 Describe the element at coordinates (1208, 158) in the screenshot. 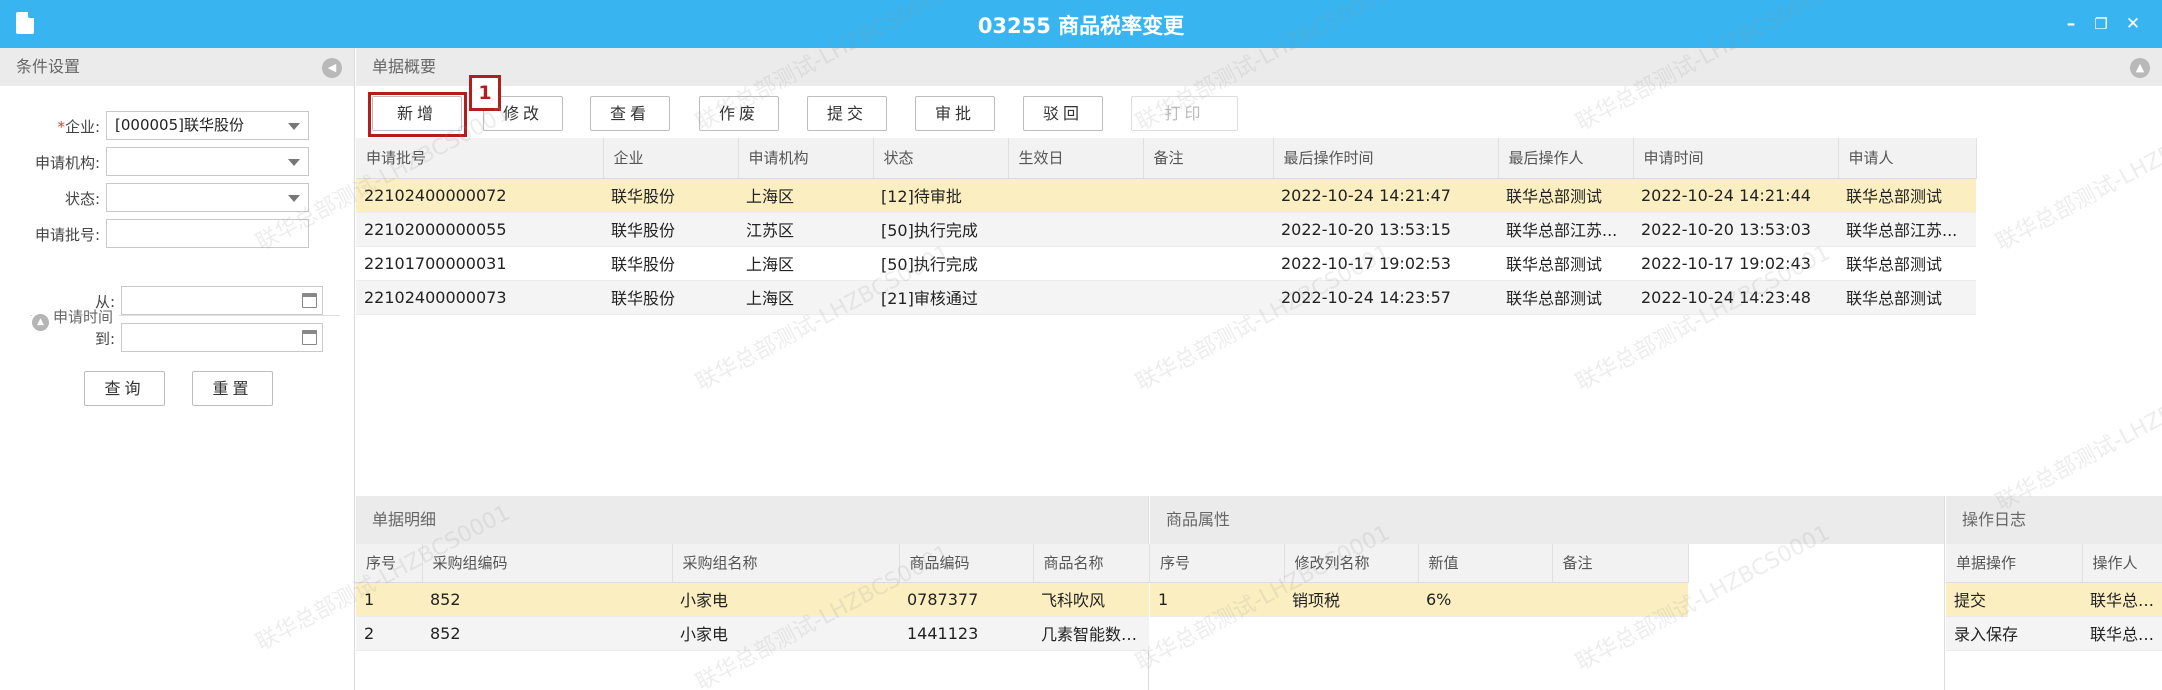

I see `summary-column-header: 备注` at that location.